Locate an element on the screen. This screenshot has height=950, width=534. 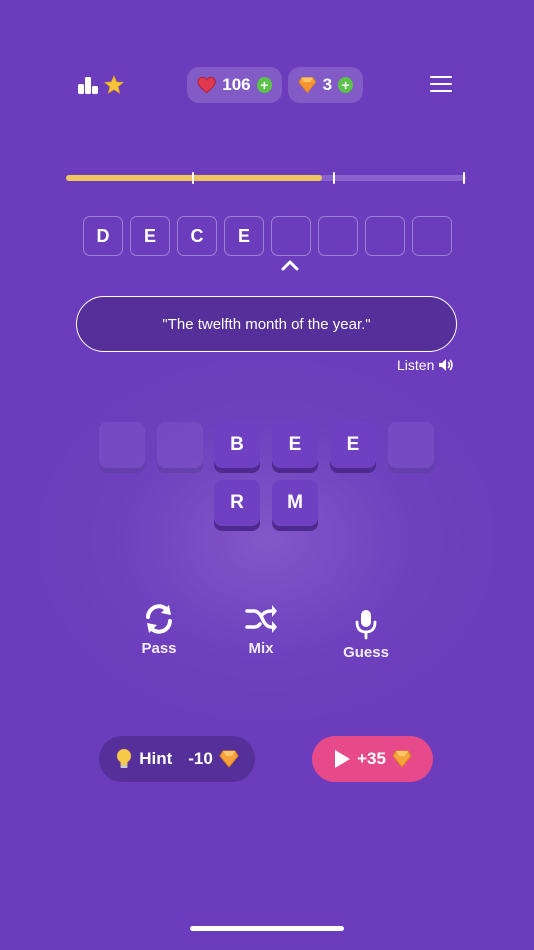
guess-button: Guess is located at coordinates (366, 634).